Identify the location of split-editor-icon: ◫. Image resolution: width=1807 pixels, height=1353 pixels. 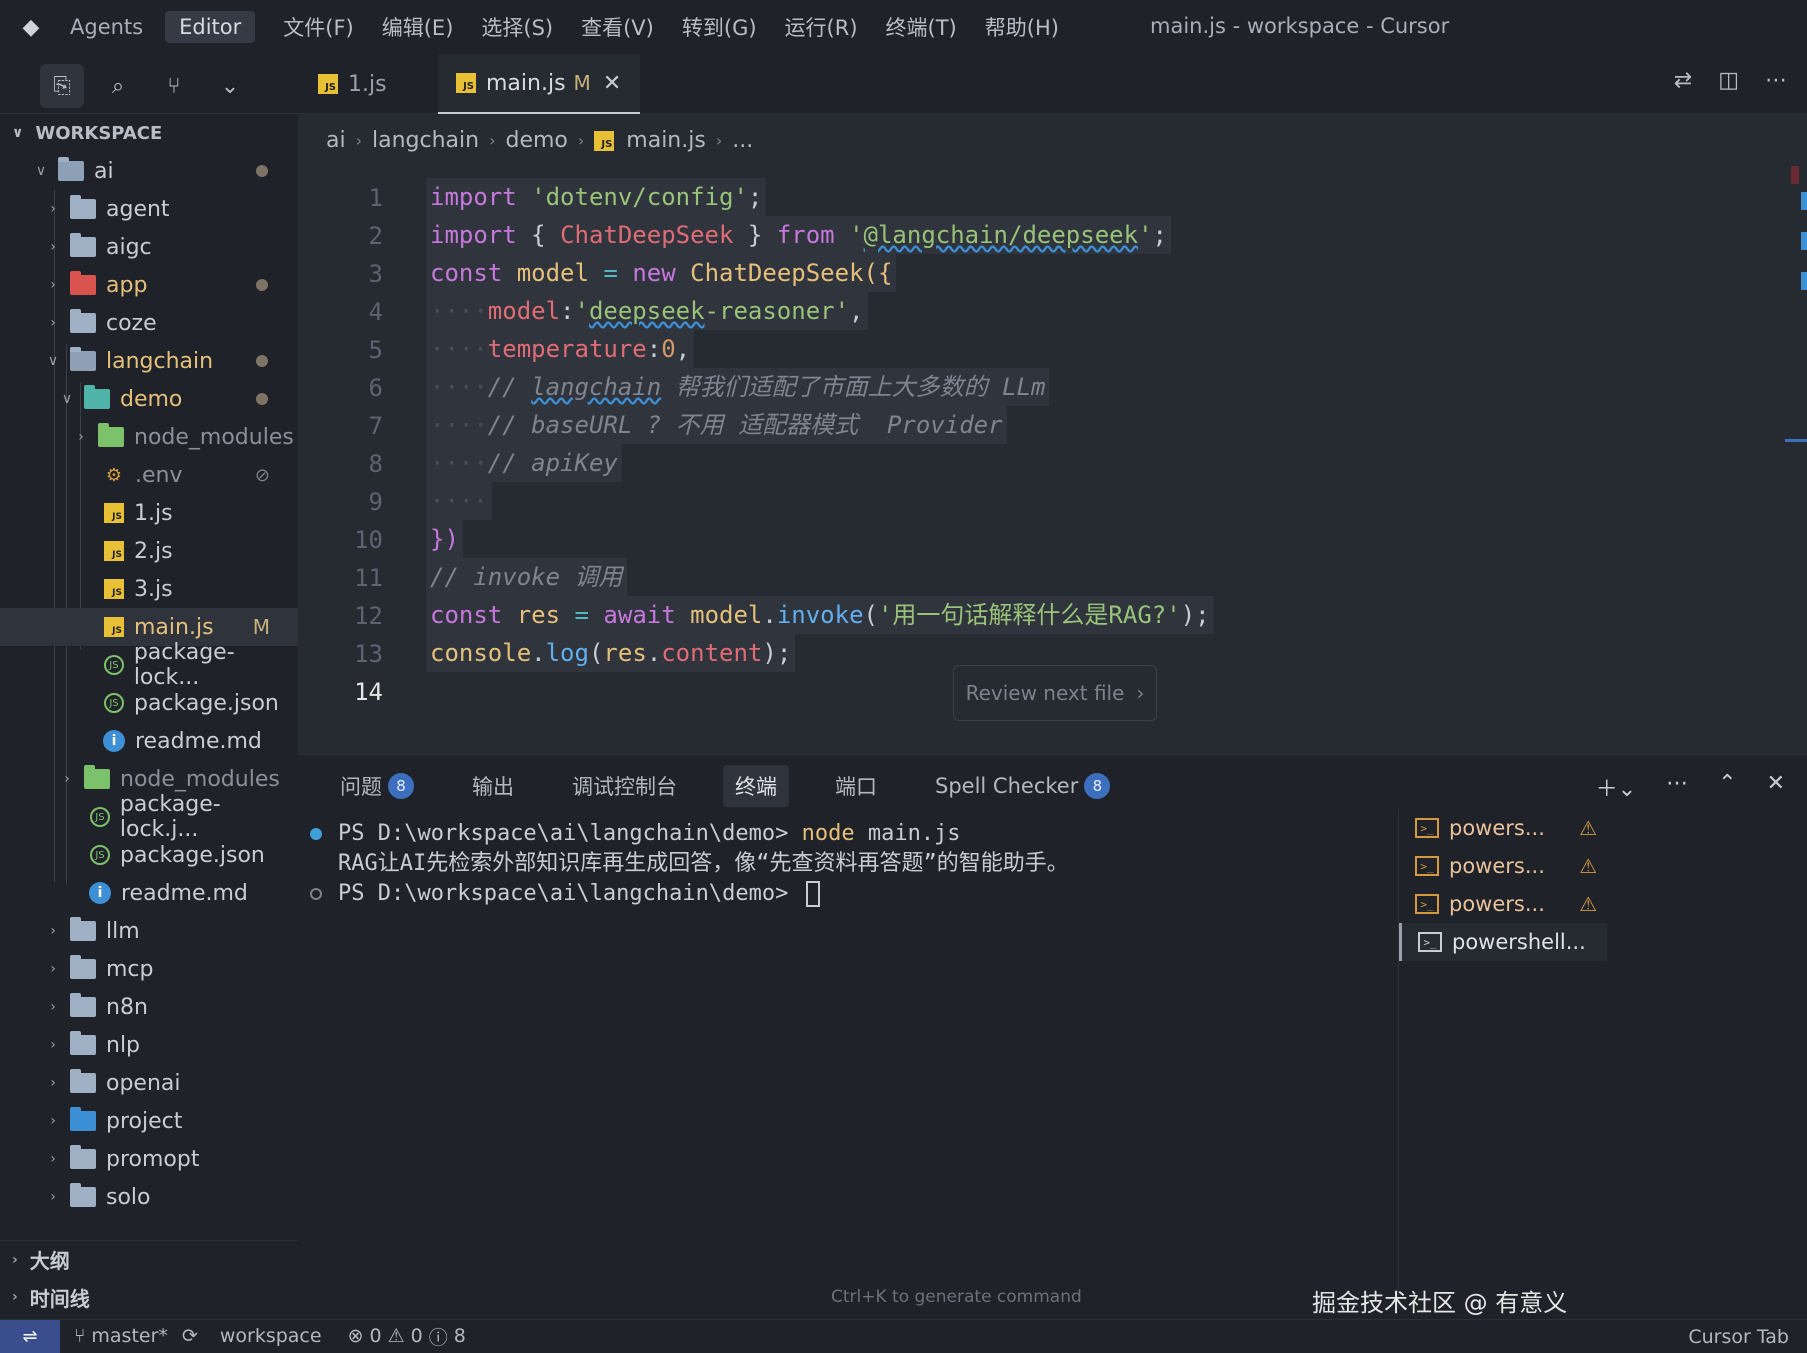
(1728, 80).